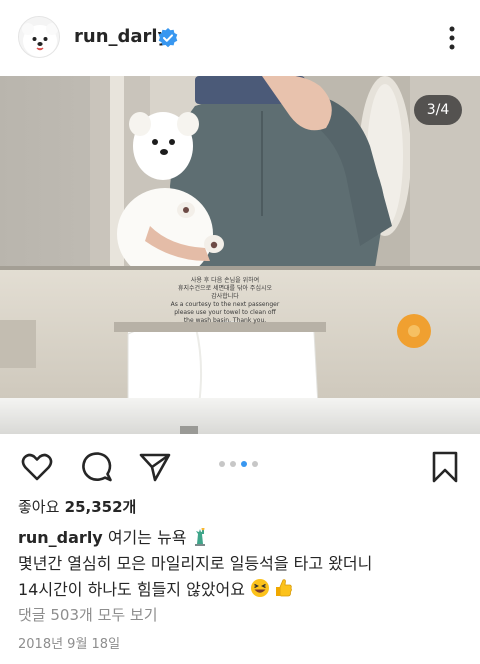 This screenshot has width=480, height=664. What do you see at coordinates (168, 38) in the screenshot?
I see `verified-badge-icon` at bounding box center [168, 38].